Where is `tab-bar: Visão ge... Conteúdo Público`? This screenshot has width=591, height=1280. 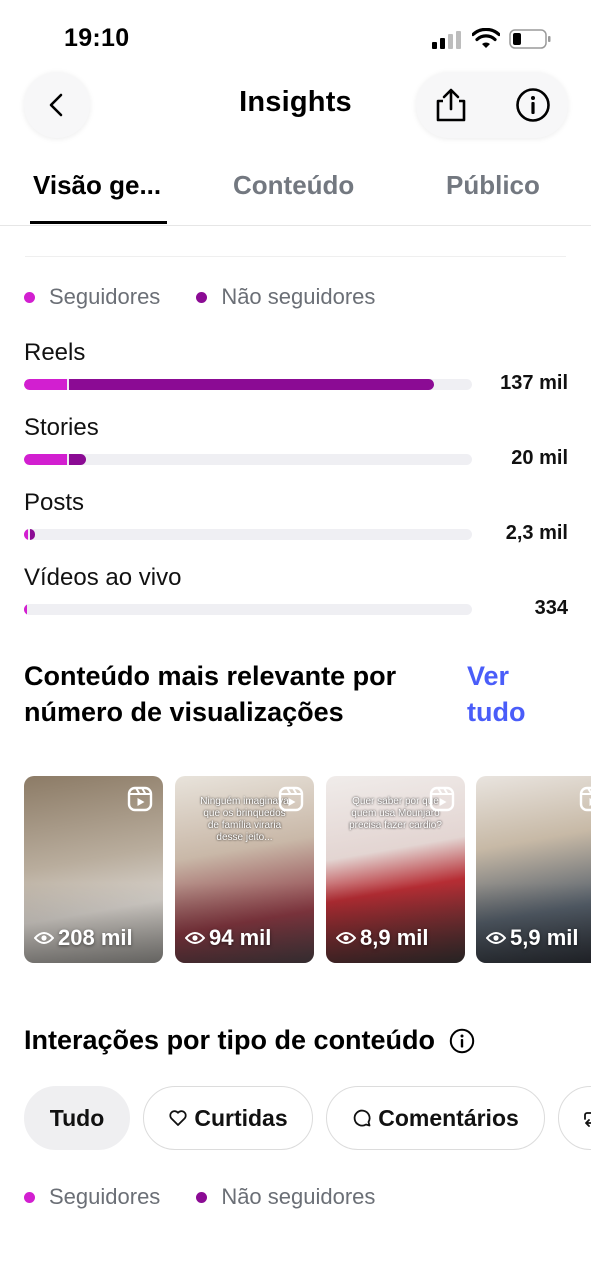
tab-bar: Visão ge... Conteúdo Público is located at coordinates (295, 193).